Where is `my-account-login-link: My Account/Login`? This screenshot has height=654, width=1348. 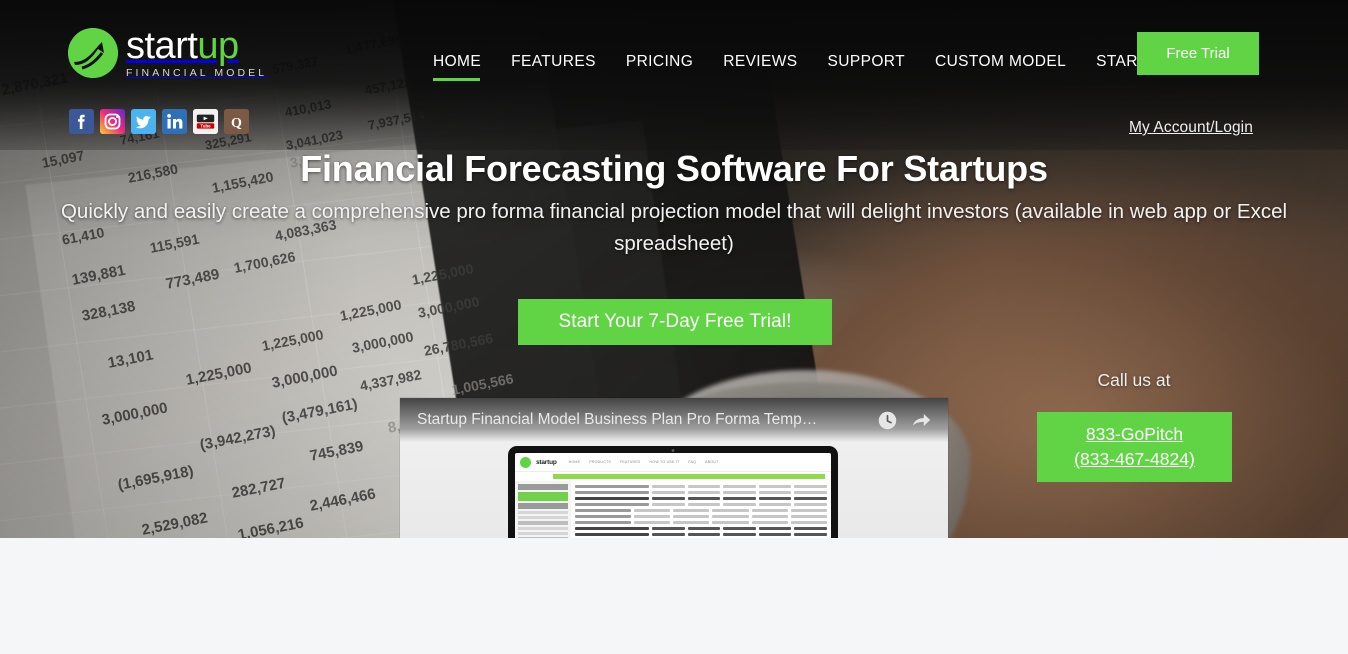 my-account-login-link: My Account/Login is located at coordinates (1191, 128).